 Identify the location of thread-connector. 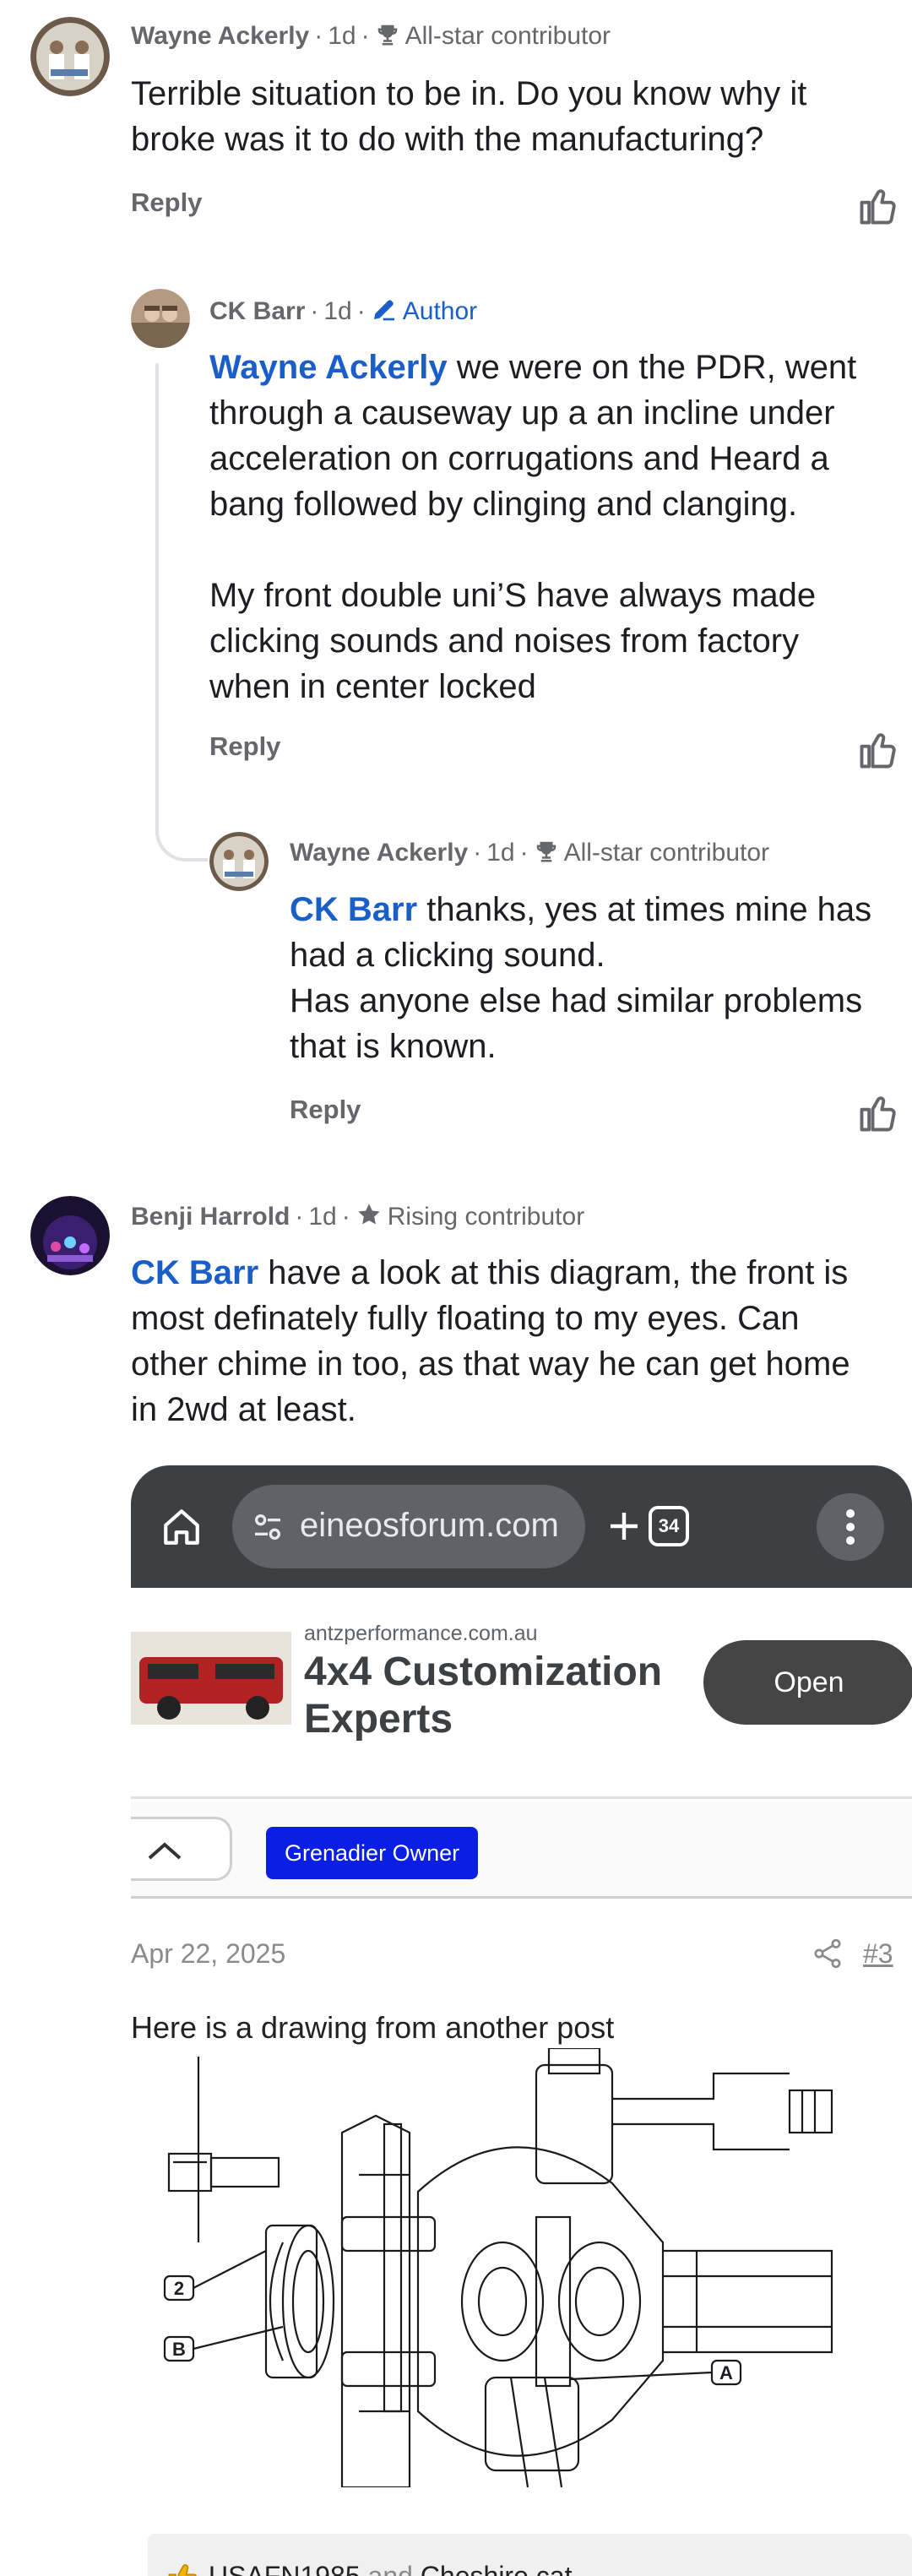
(181, 831).